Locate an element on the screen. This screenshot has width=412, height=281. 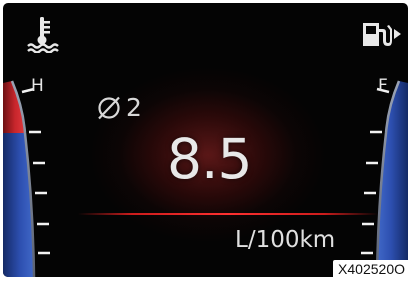
average-symbol-icon is located at coordinates (109, 108).